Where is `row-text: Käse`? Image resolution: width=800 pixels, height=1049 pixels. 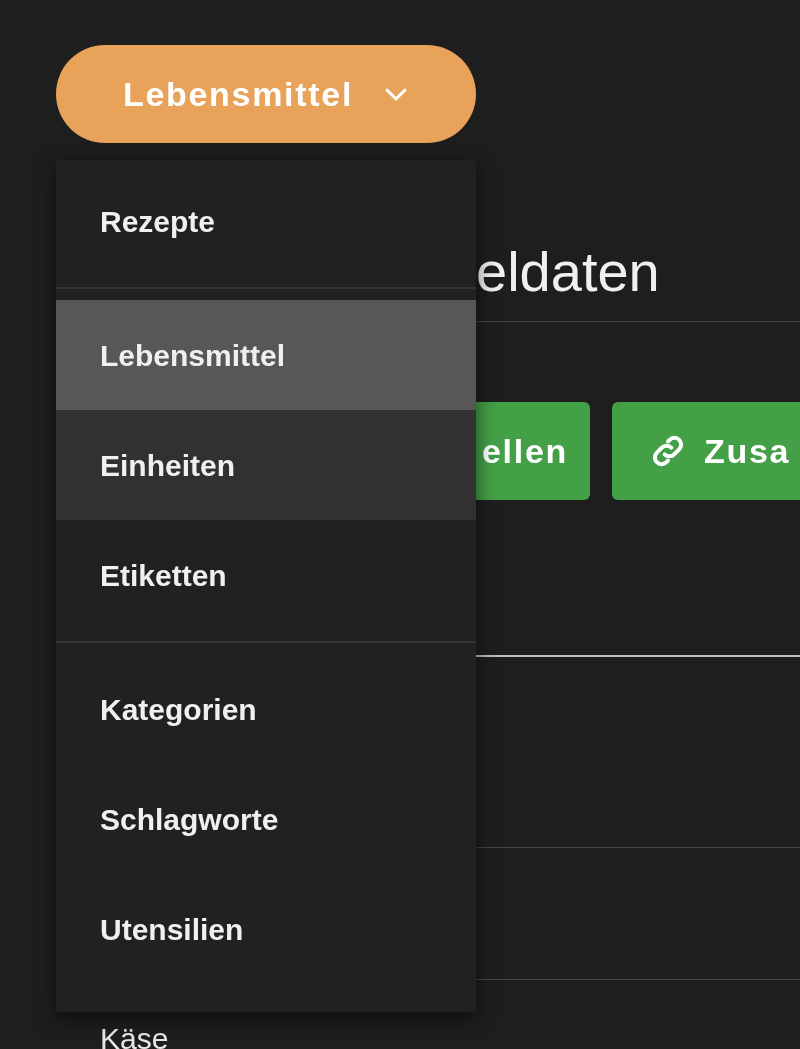
row-text: Käse is located at coordinates (134, 1035).